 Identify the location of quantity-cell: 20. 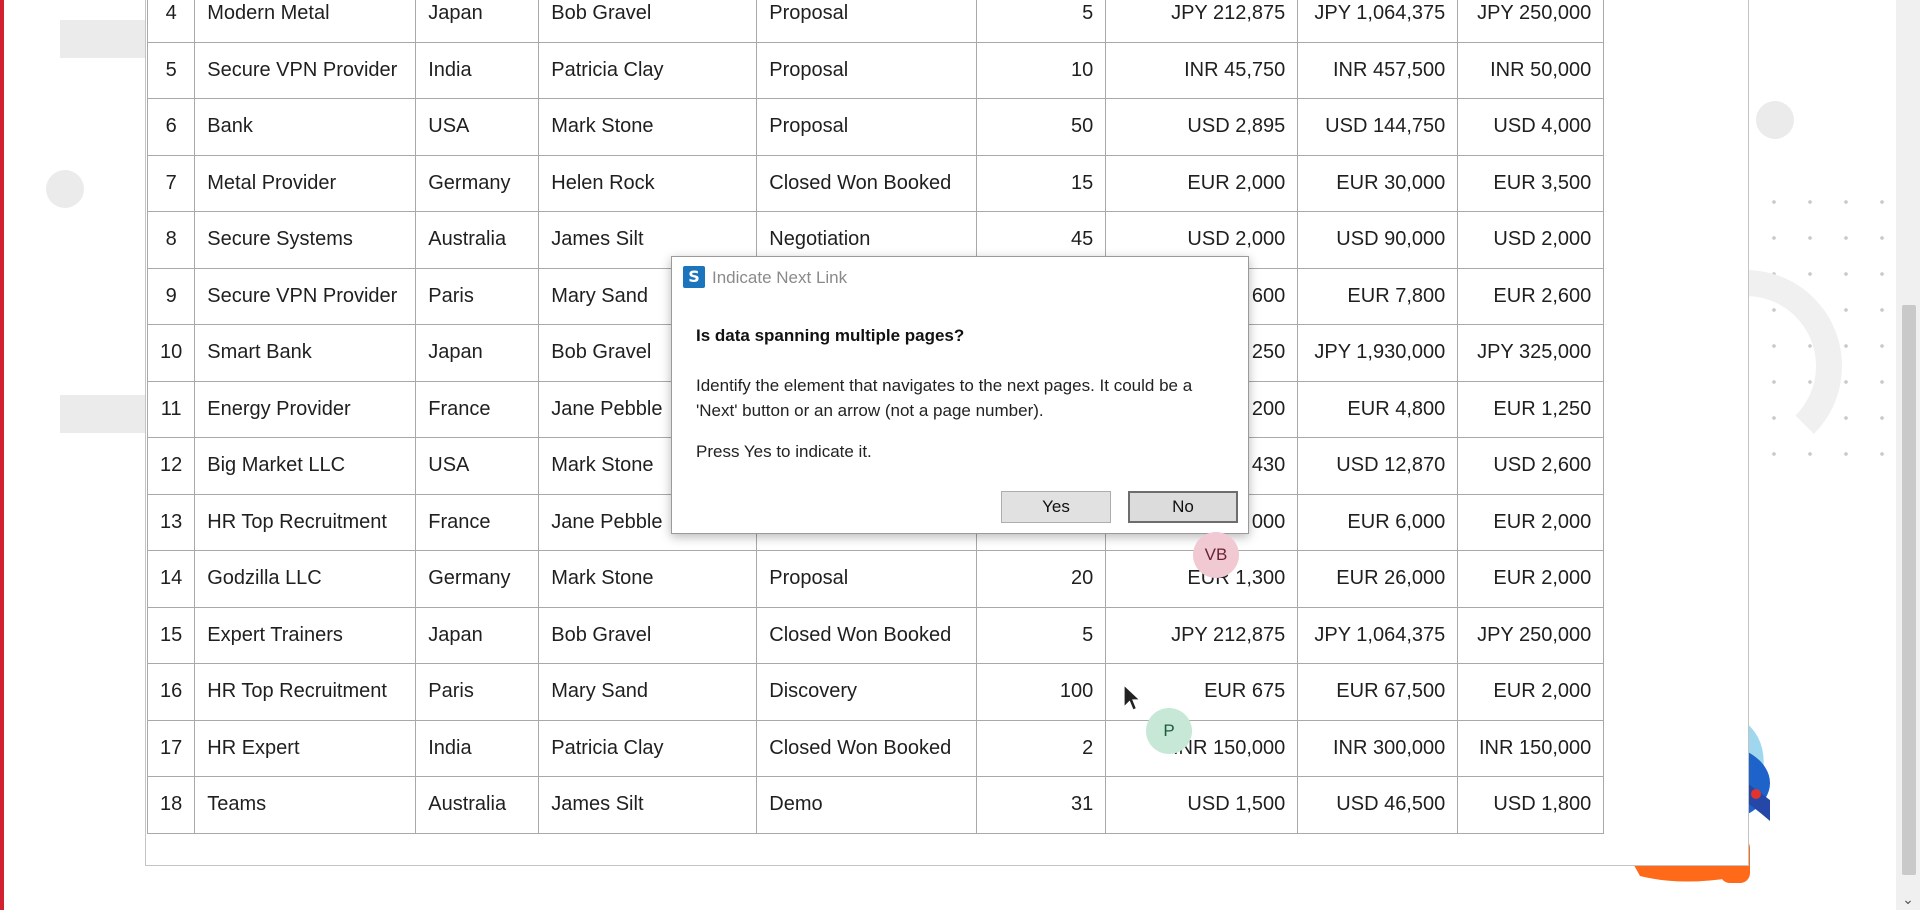
(1041, 579).